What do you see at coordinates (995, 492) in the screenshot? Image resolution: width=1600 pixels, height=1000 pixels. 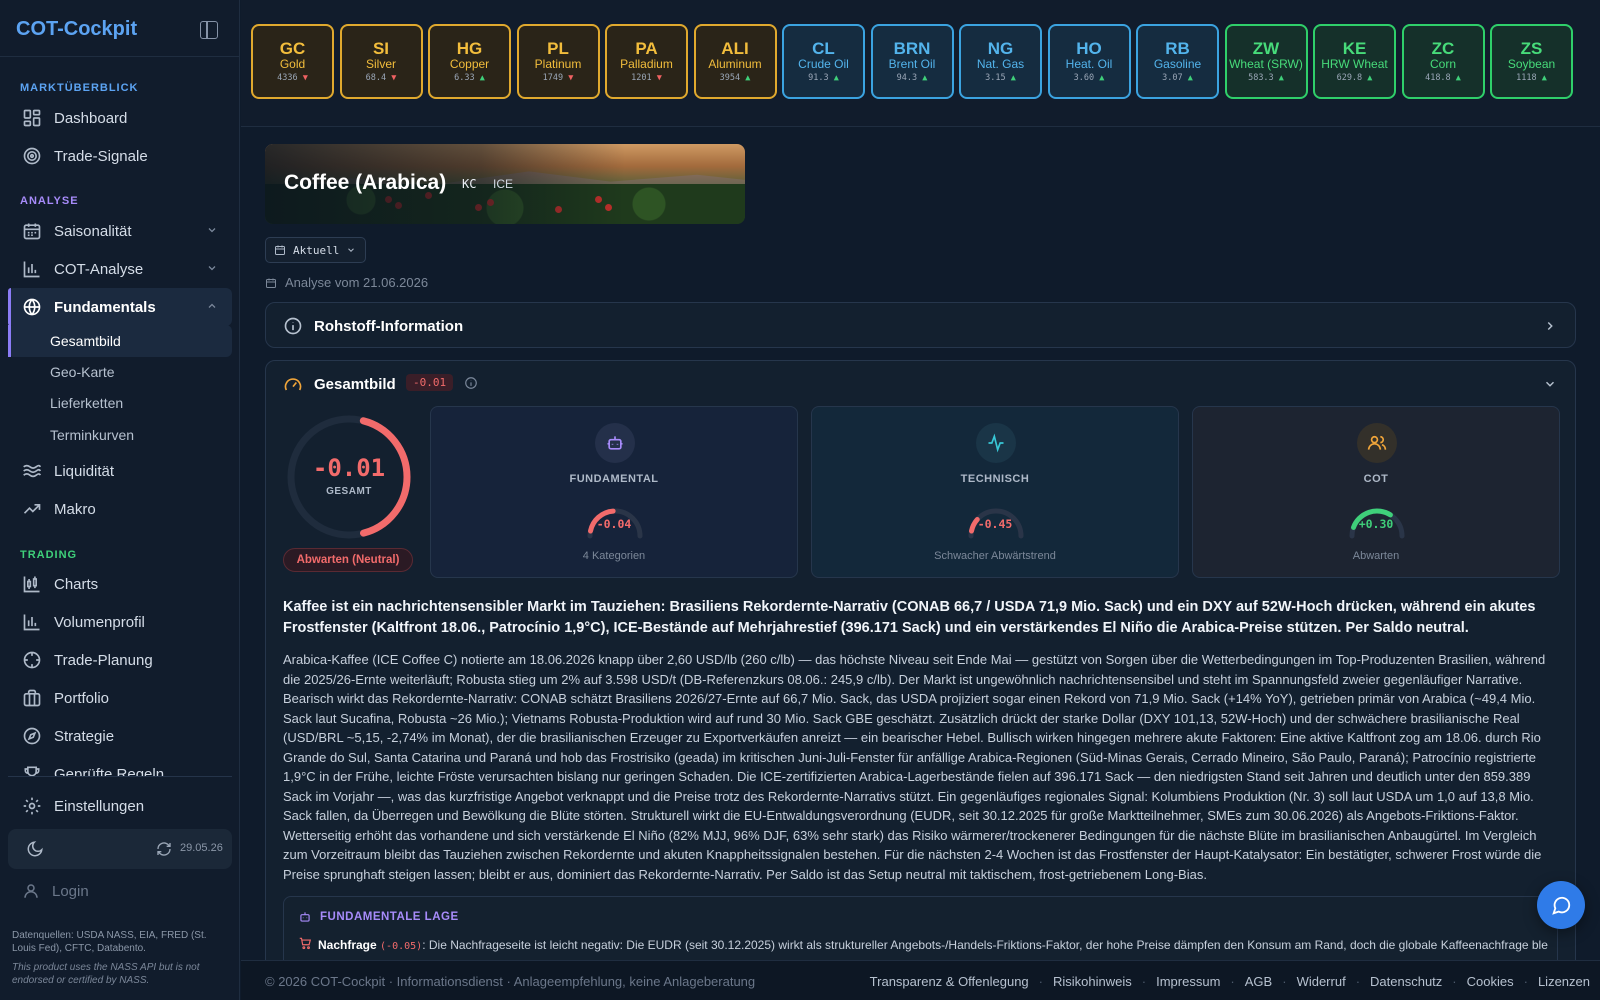 I see `technisch-score-card: TECHNISCH -0.45 Schwacher Abwärtstrend` at bounding box center [995, 492].